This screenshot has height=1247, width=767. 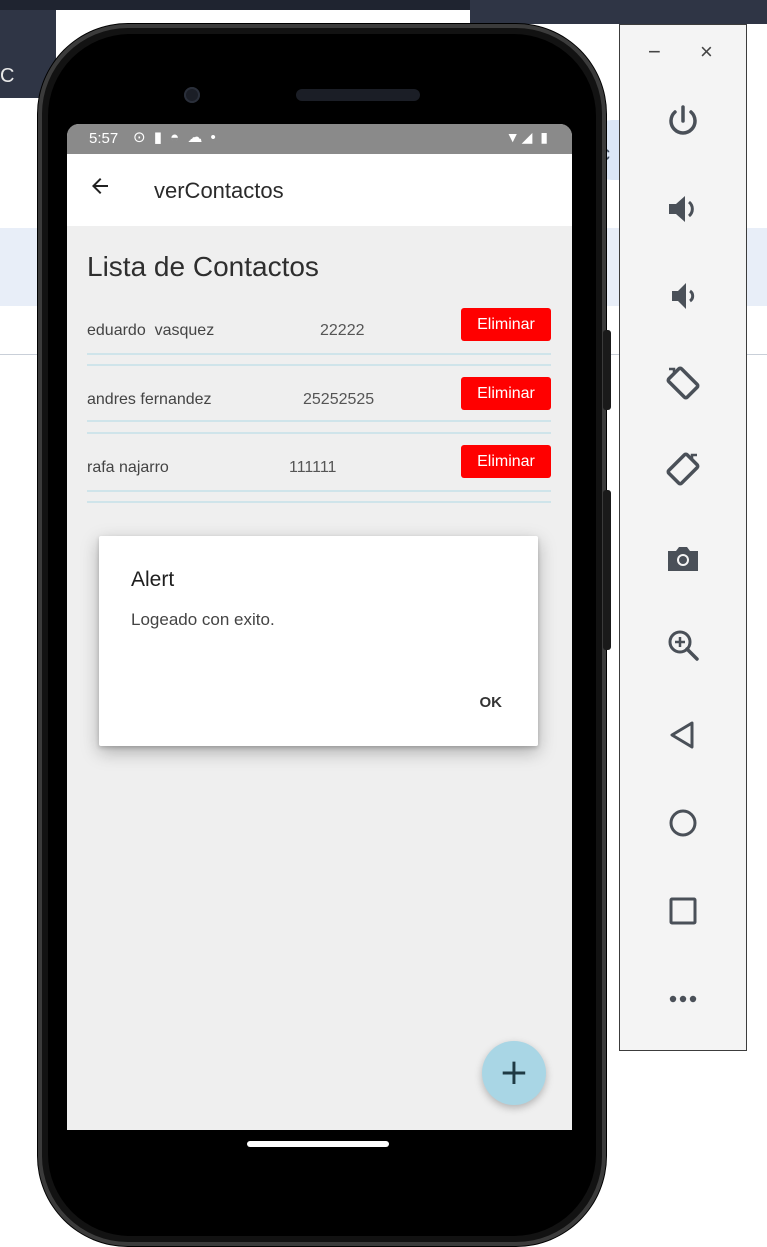 What do you see at coordinates (219, 190) in the screenshot?
I see `app-title: verContactos` at bounding box center [219, 190].